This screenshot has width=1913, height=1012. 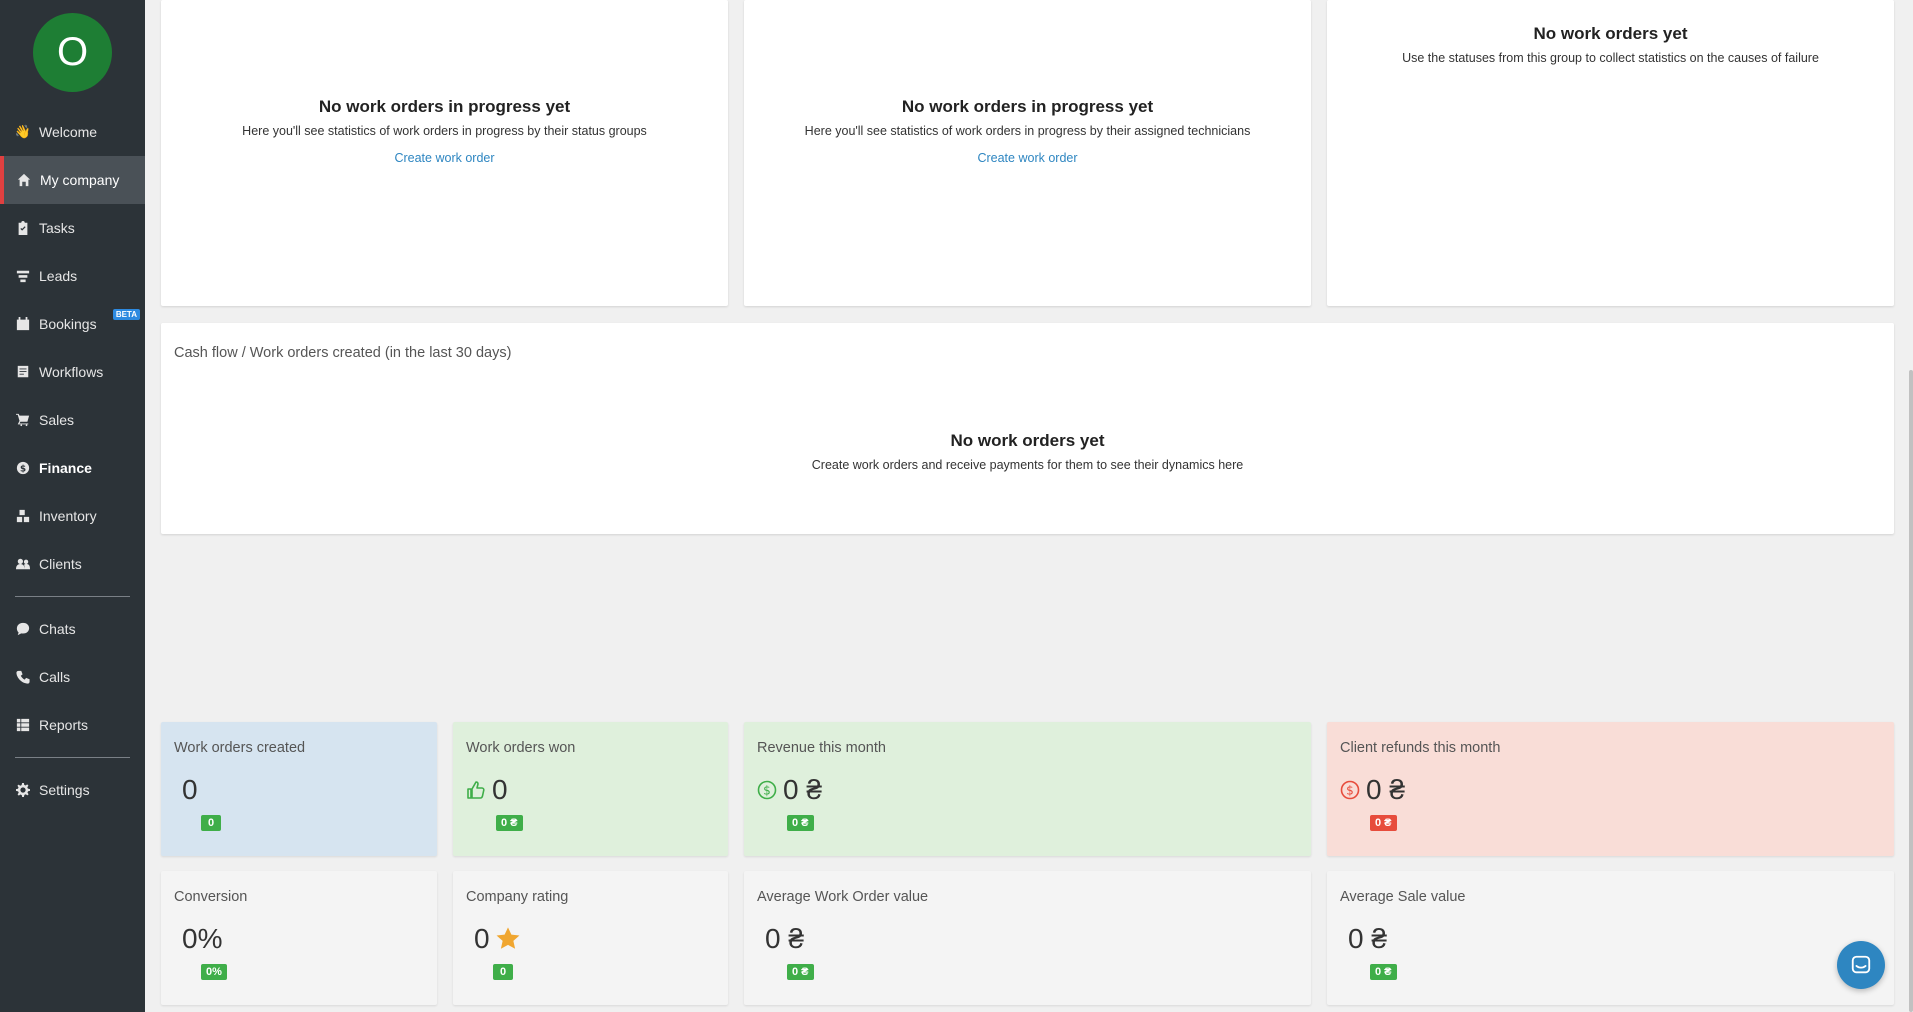 What do you see at coordinates (1610, 938) in the screenshot?
I see `average-sale-value-tile: Average Sale value 0 ₴ 0 ₴` at bounding box center [1610, 938].